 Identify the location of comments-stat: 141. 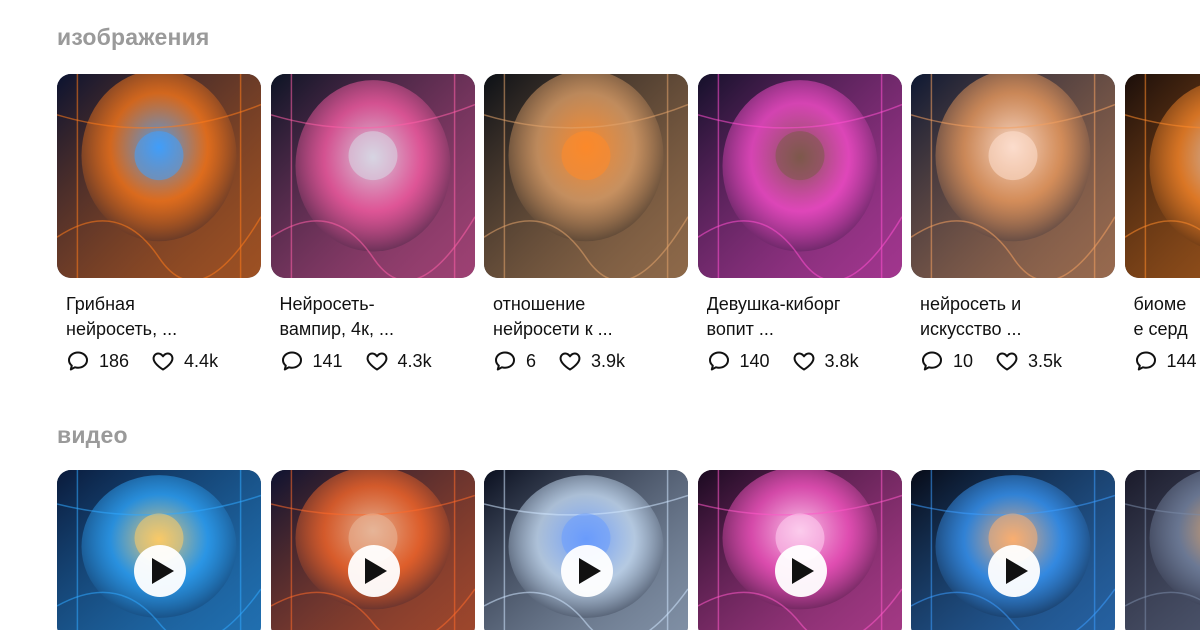
(311, 361).